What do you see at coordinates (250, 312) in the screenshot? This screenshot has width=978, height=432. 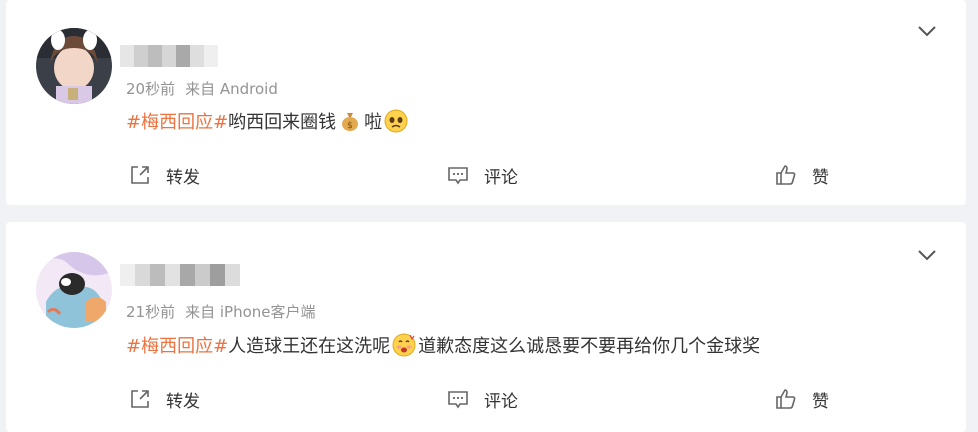 I see `post-source: 来自 iPhone客户端` at bounding box center [250, 312].